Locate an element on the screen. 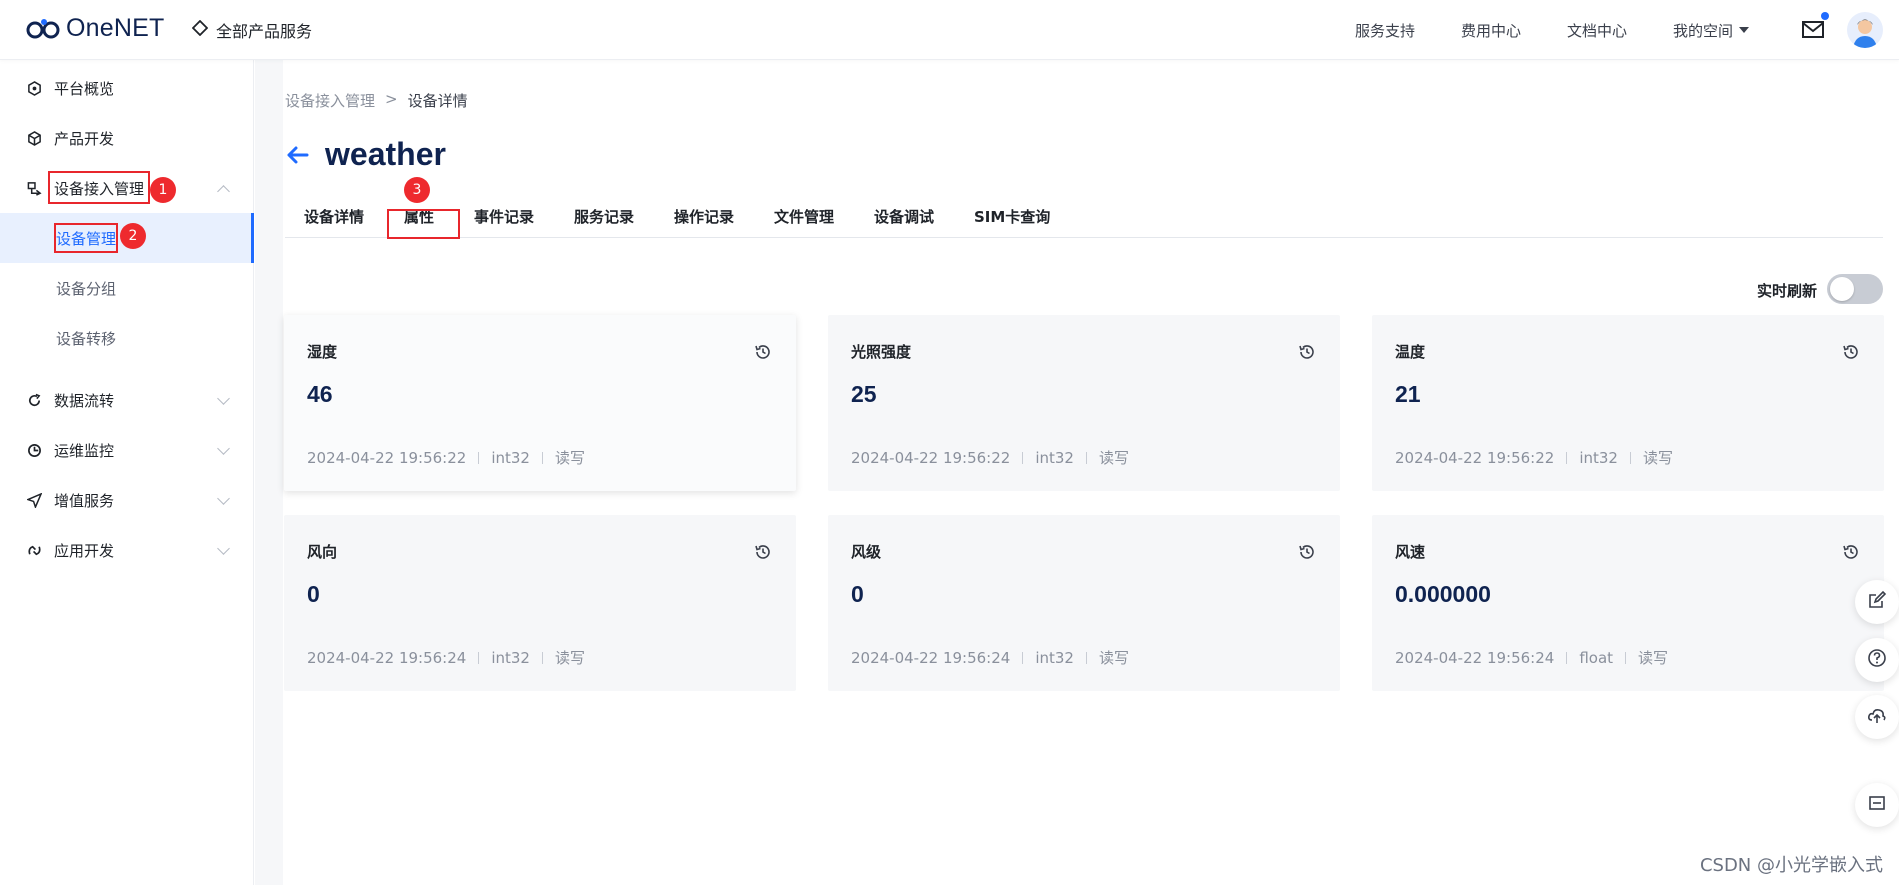 The image size is (1899, 885). cube-icon is located at coordinates (34, 138).